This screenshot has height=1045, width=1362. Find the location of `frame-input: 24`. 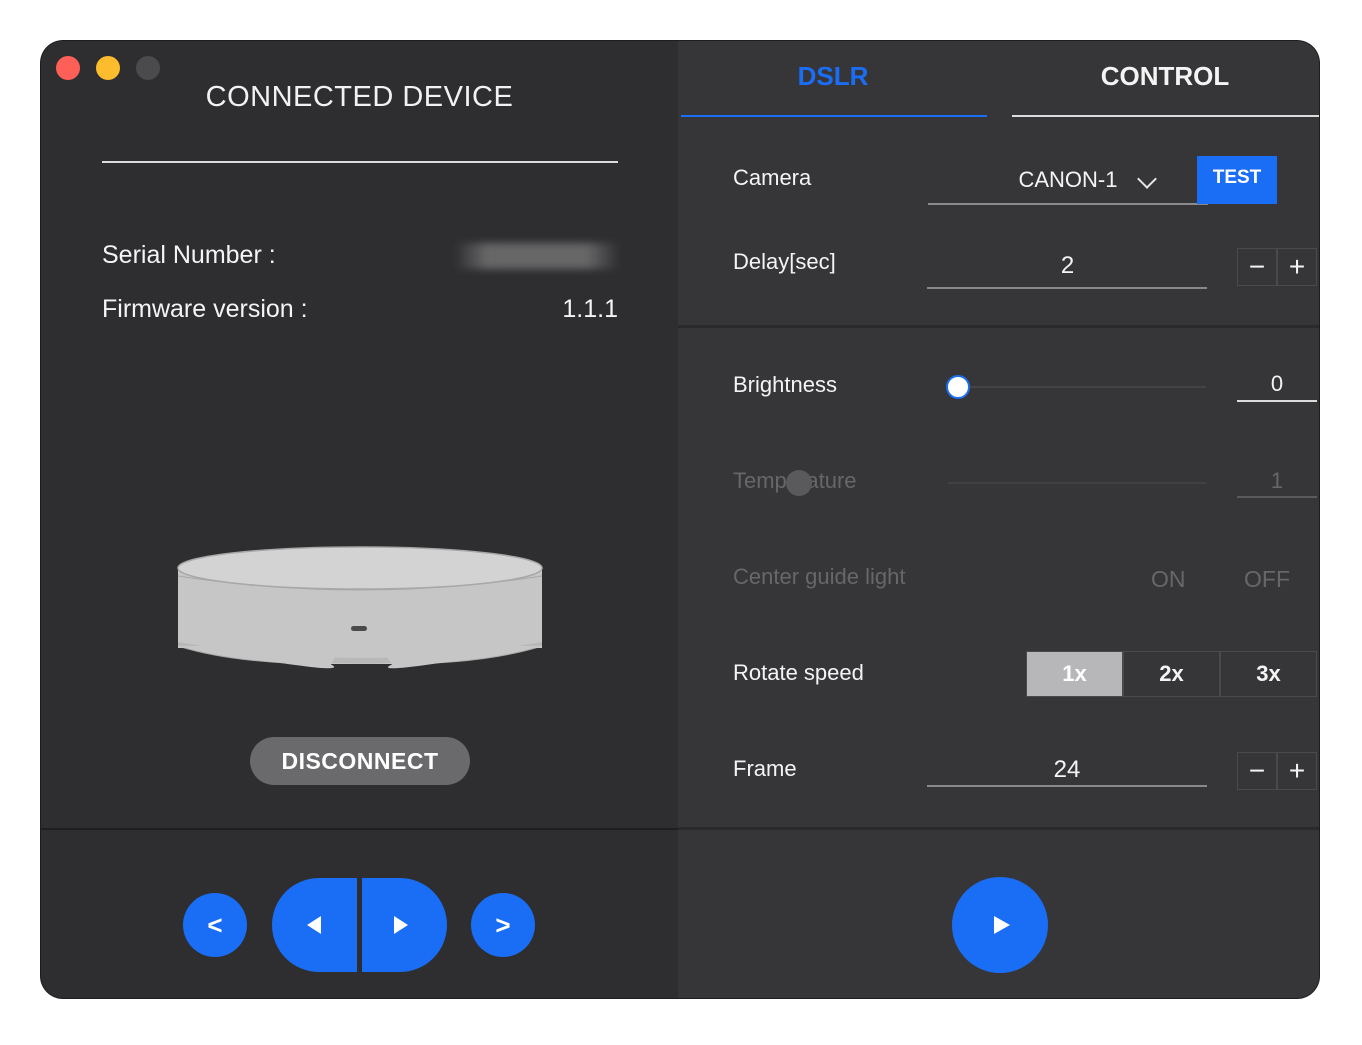

frame-input: 24 is located at coordinates (1067, 770).